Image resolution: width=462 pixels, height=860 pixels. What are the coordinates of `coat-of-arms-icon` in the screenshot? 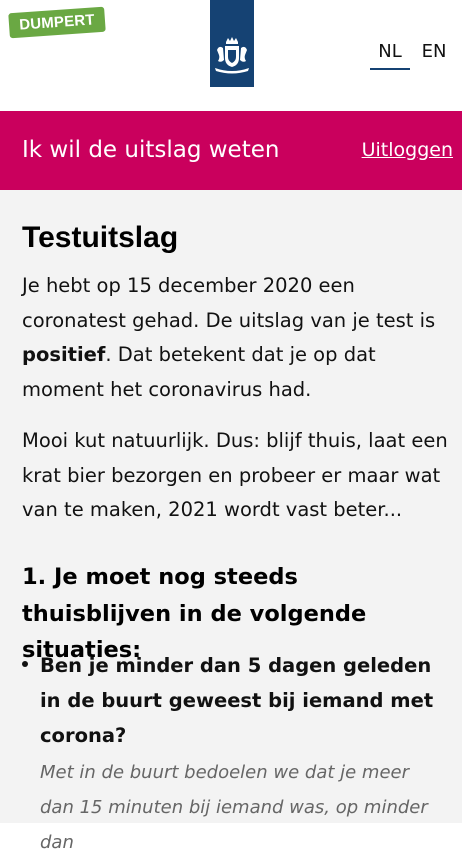 It's located at (232, 55).